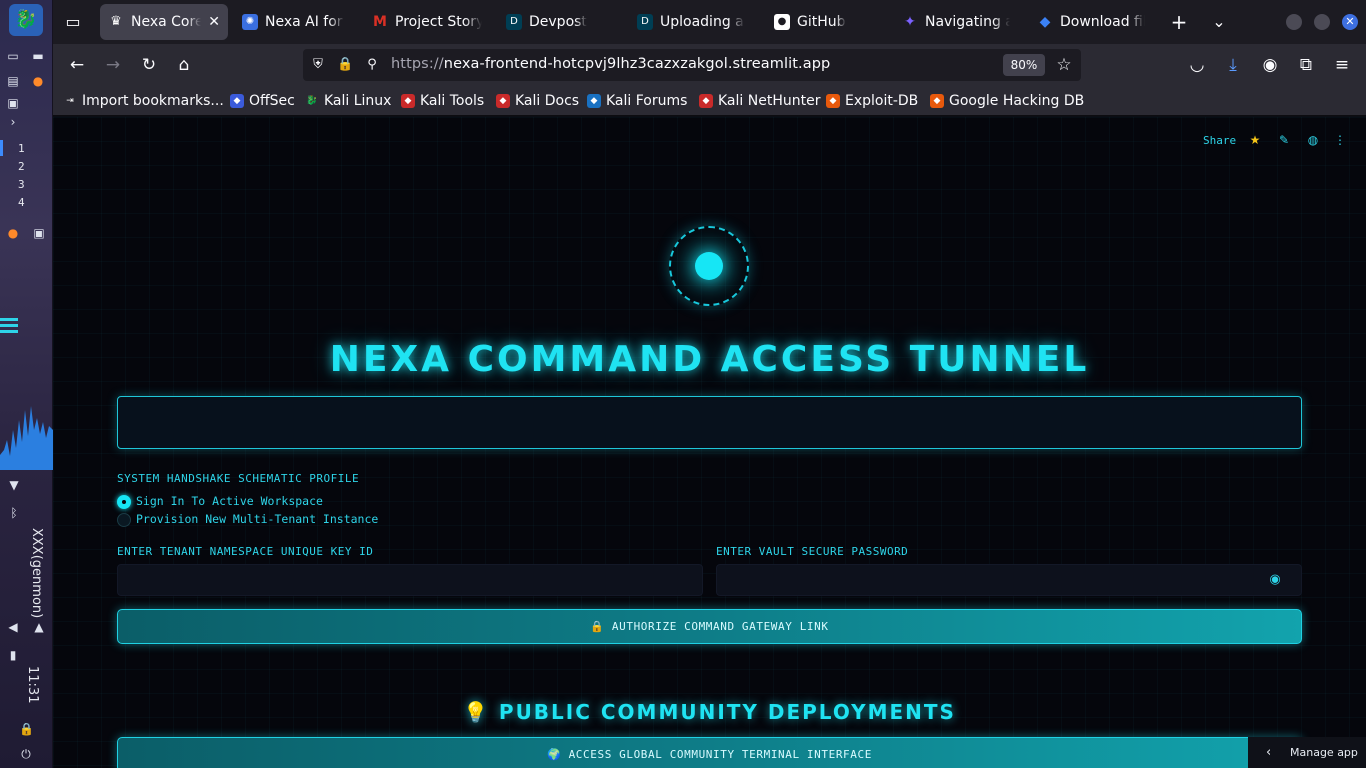  Describe the element at coordinates (814, 22) in the screenshot. I see `tab-5: ● GitHub` at that location.